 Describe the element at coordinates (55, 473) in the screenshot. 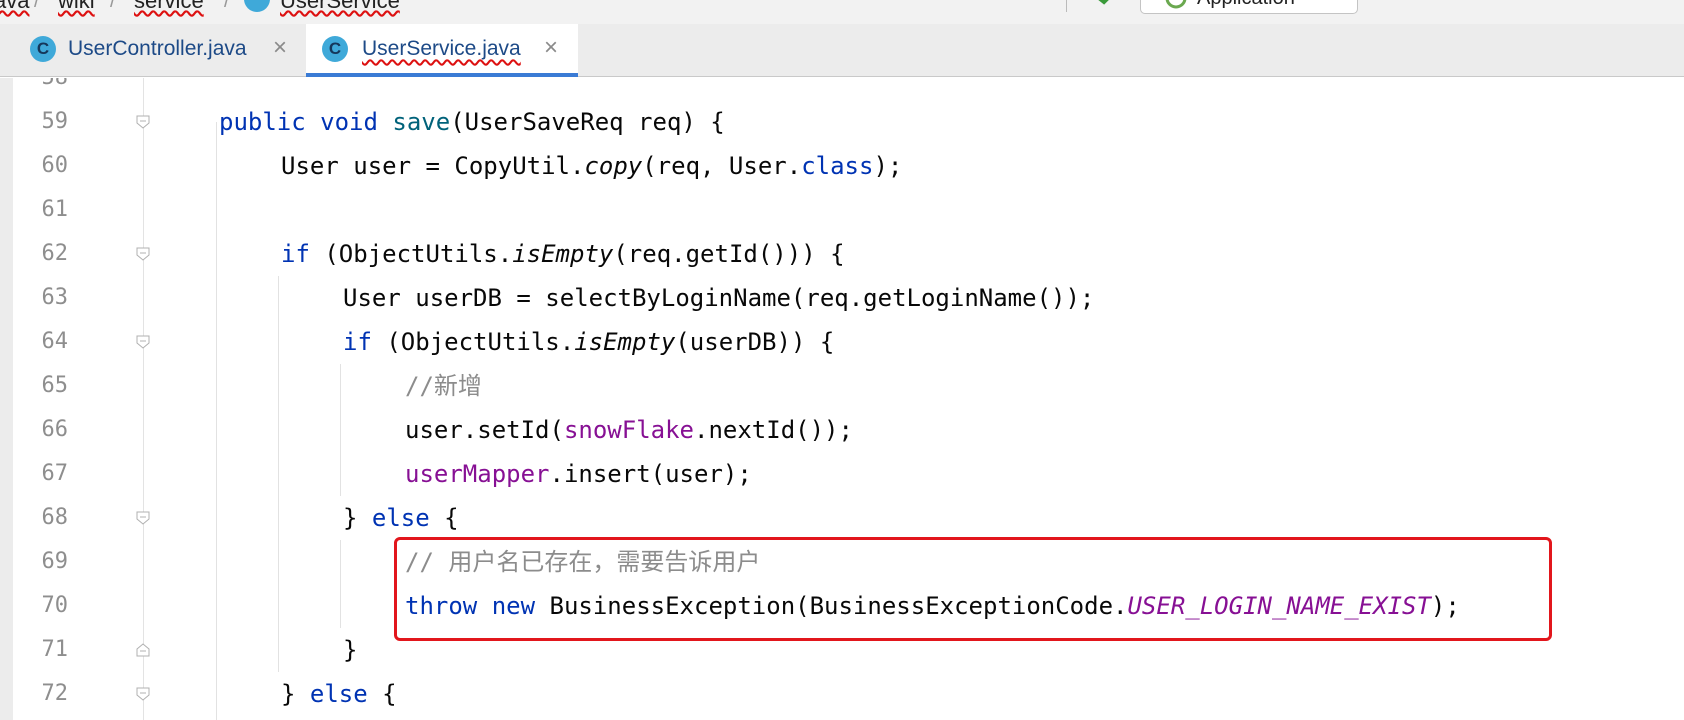

I see `line-number: 67` at that location.